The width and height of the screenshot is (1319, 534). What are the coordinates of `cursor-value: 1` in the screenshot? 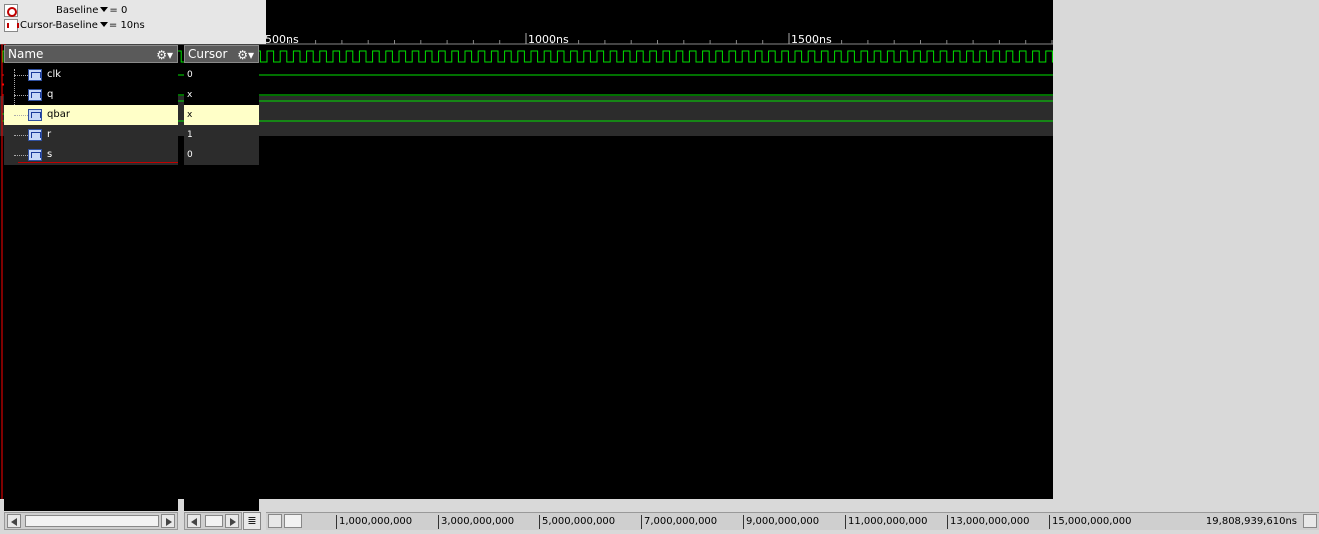 It's located at (190, 135).